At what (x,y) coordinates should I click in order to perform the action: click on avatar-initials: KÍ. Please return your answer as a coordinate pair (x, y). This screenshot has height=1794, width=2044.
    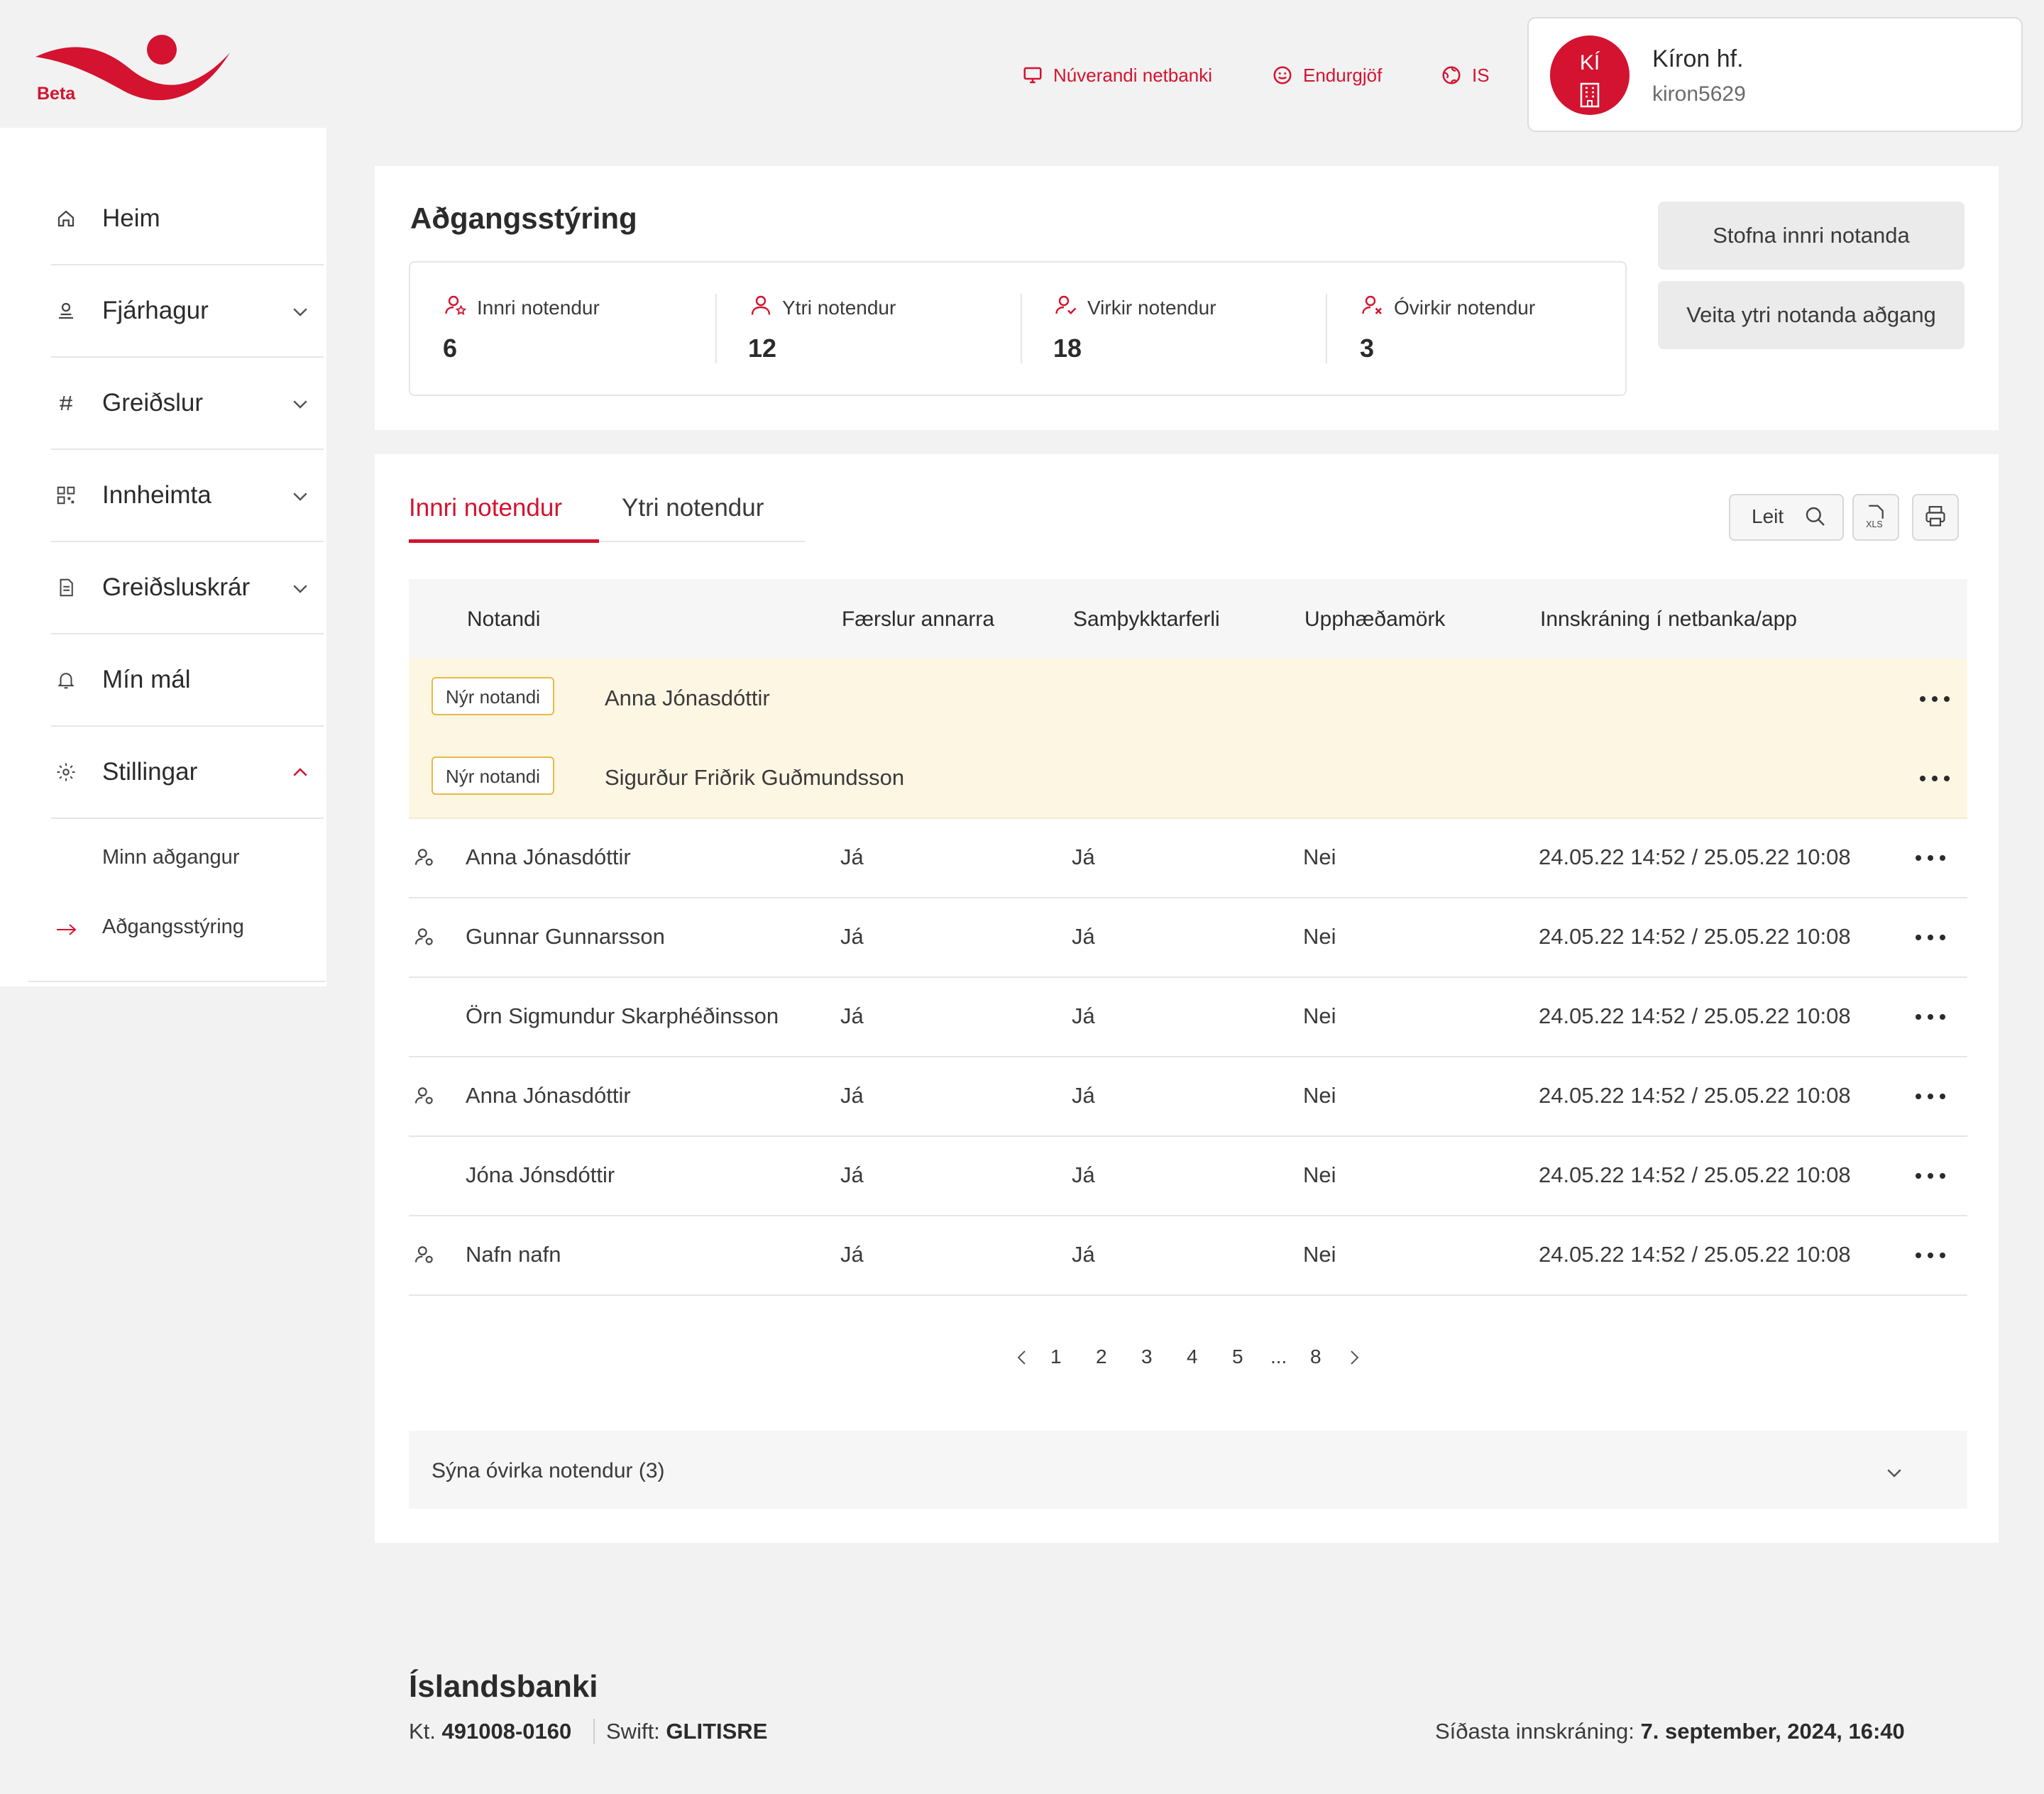
    Looking at the image, I should click on (1589, 63).